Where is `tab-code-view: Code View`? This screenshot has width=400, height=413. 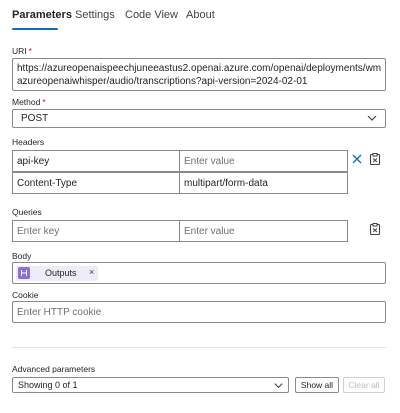 tab-code-view: Code View is located at coordinates (151, 15).